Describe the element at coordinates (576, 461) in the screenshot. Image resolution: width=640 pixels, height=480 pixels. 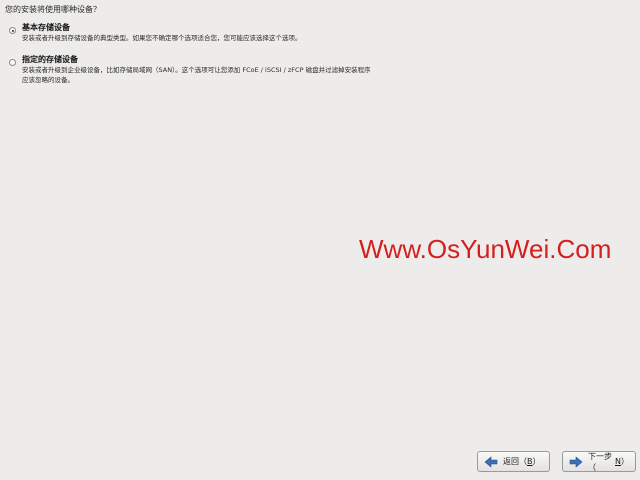
I see `arrow-right-icon` at that location.